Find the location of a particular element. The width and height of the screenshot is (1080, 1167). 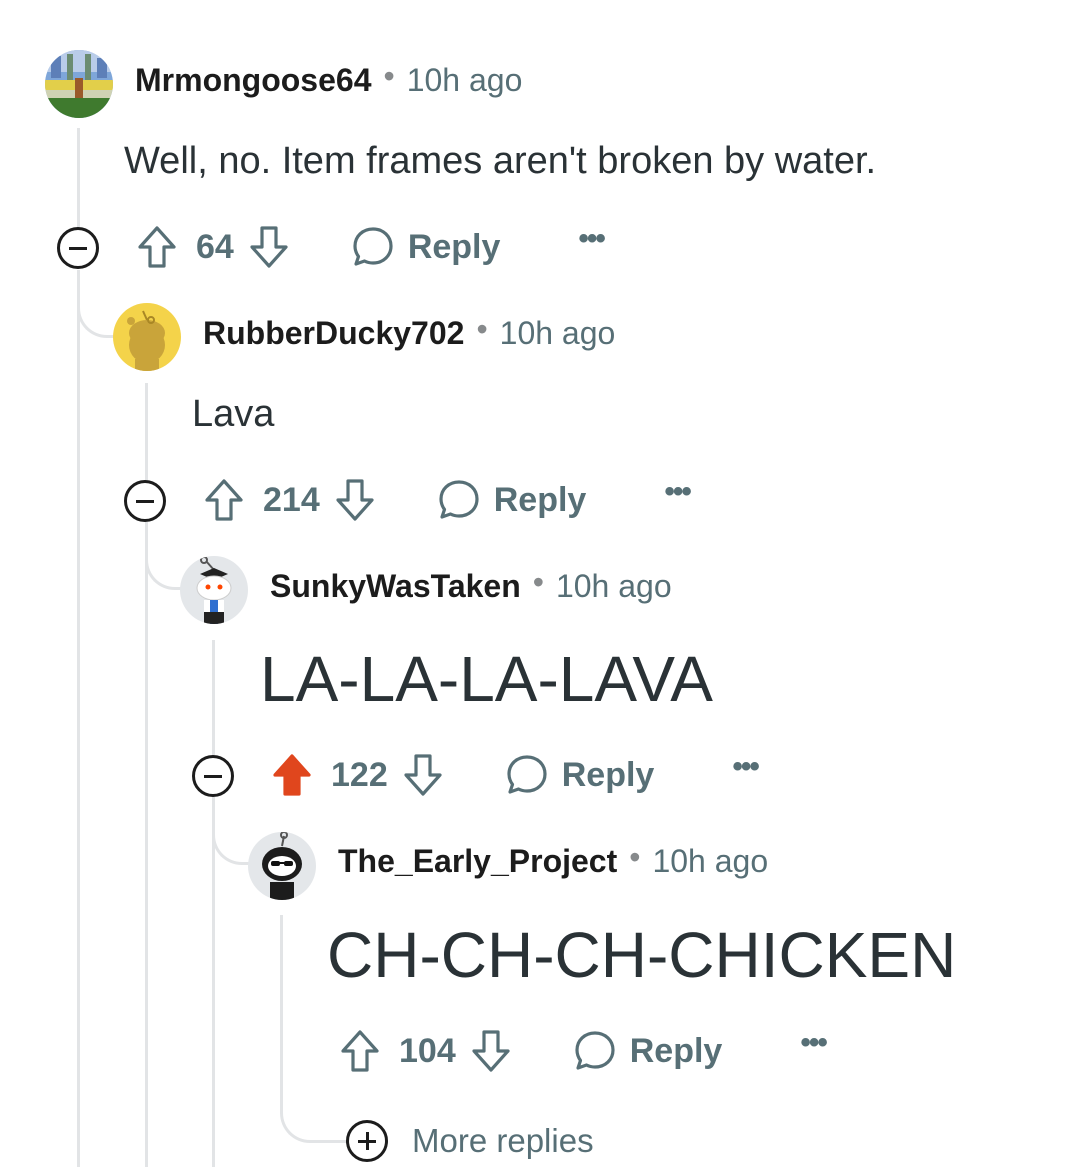

comment-actions: 104 Reply ••• is located at coordinates (583, 1050).